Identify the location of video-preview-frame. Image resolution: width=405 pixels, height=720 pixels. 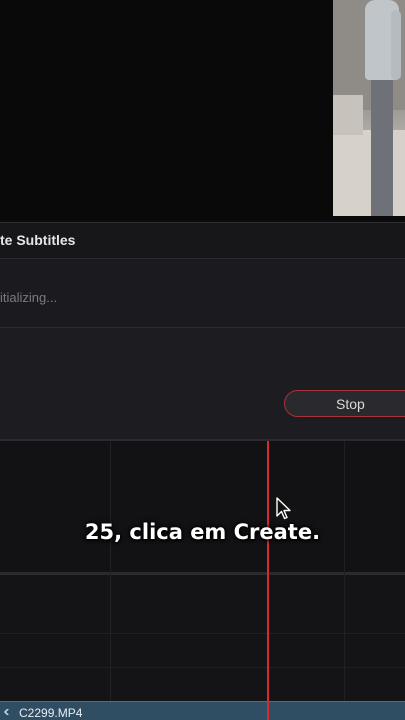
(369, 108).